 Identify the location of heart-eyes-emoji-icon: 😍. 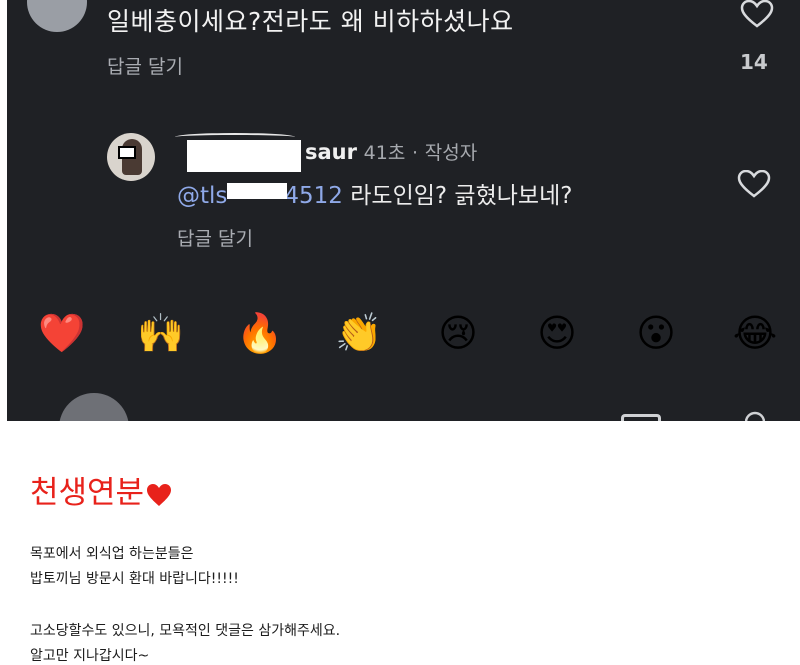
(557, 333).